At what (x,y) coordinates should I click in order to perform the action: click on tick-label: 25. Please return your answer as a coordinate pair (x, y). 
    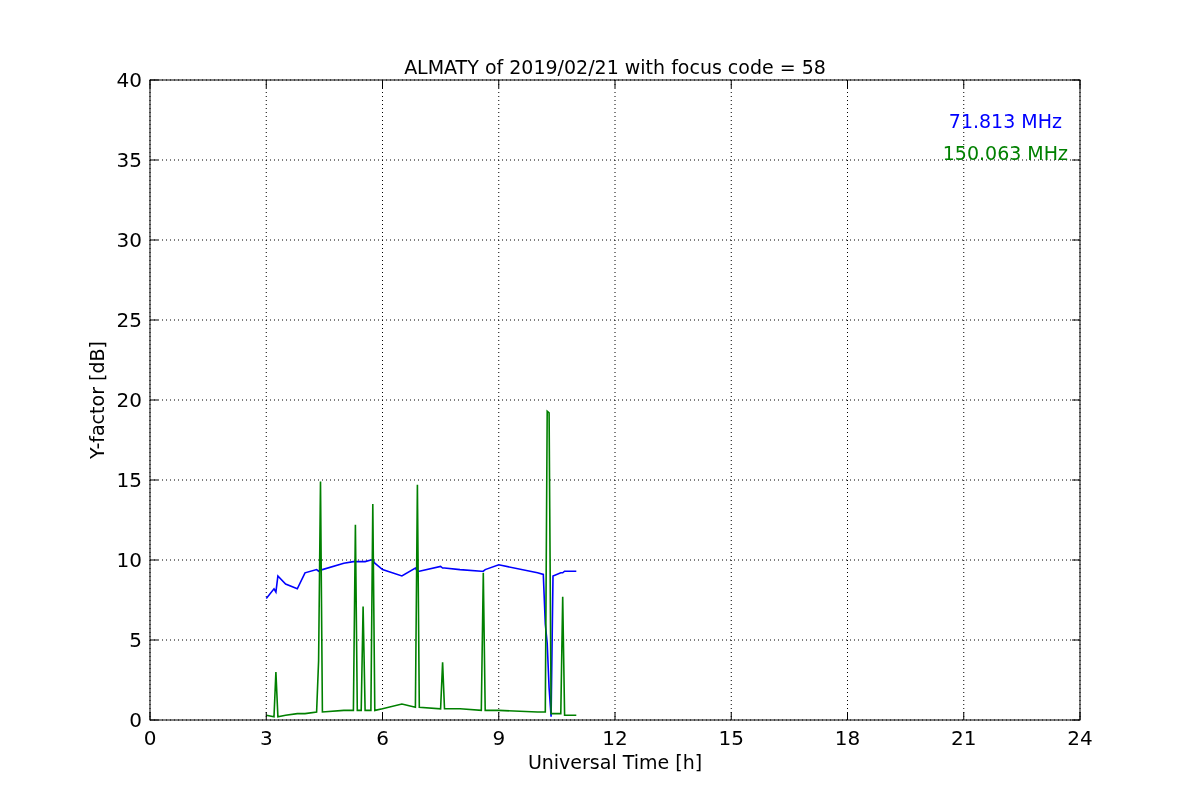
    Looking at the image, I should click on (129, 320).